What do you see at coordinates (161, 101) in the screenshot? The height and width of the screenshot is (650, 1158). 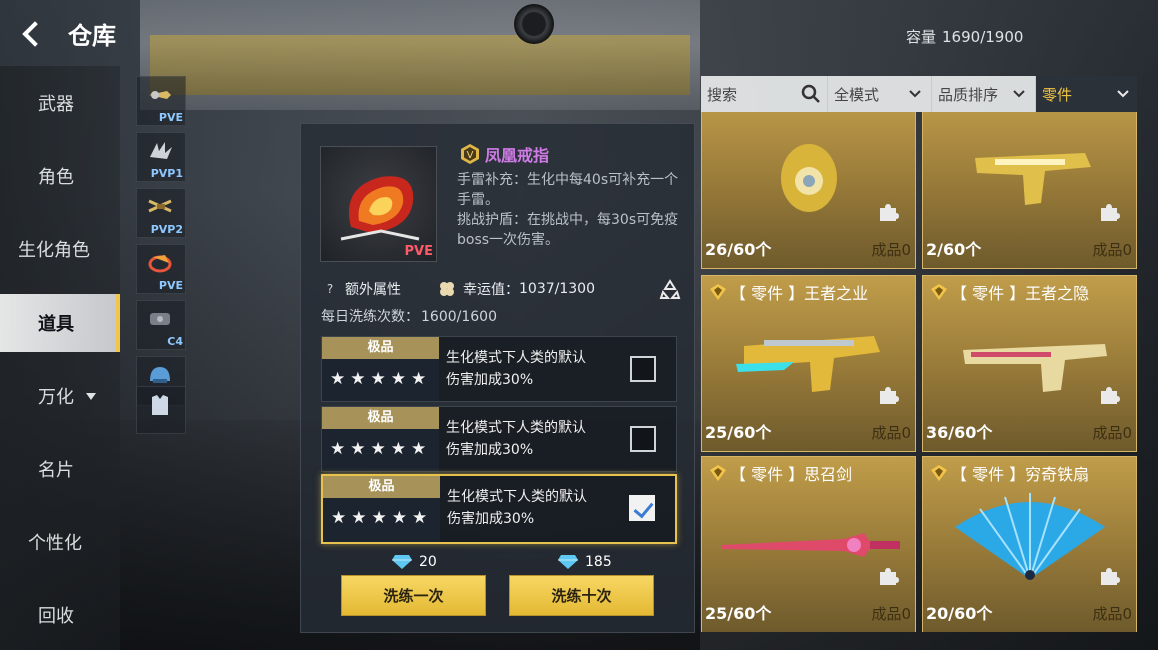 I see `equip-slot-grenade: PVE` at bounding box center [161, 101].